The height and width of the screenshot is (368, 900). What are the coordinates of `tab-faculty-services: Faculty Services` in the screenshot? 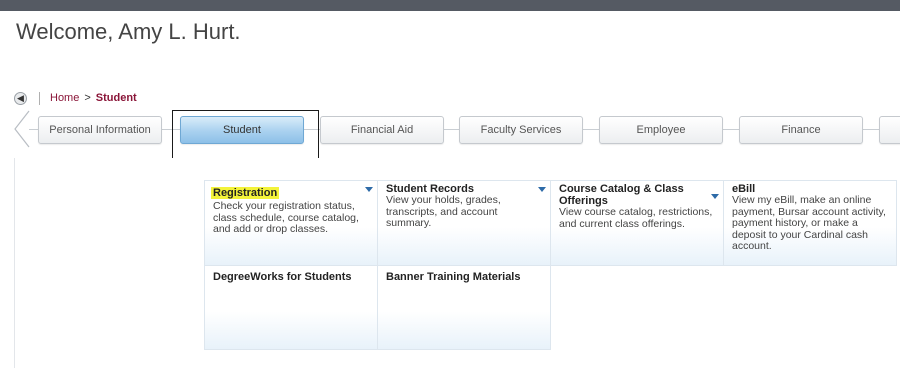 It's located at (521, 130).